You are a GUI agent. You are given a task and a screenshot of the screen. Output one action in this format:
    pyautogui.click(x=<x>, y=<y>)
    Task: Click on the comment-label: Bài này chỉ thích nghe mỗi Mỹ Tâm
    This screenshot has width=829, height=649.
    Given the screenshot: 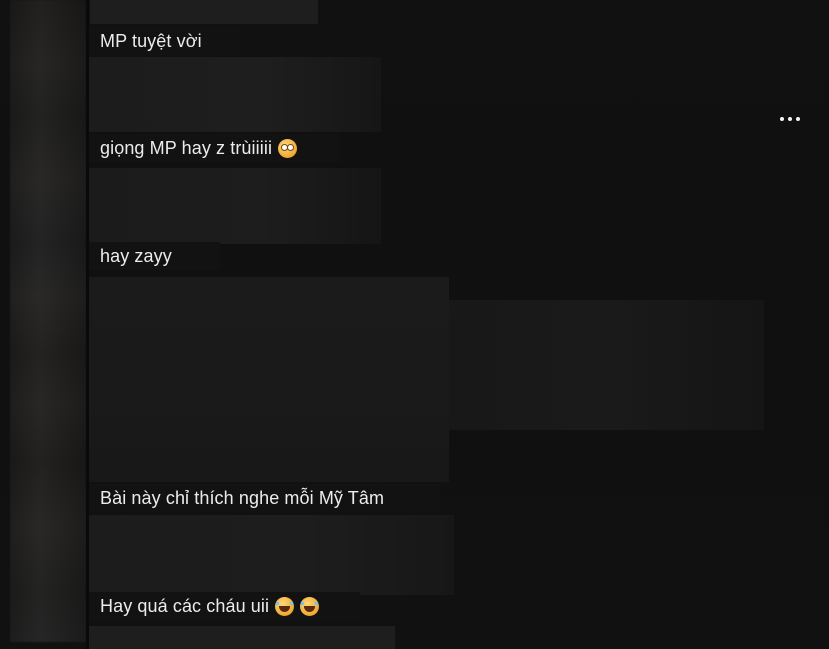 What is the action you would take?
    pyautogui.click(x=242, y=497)
    